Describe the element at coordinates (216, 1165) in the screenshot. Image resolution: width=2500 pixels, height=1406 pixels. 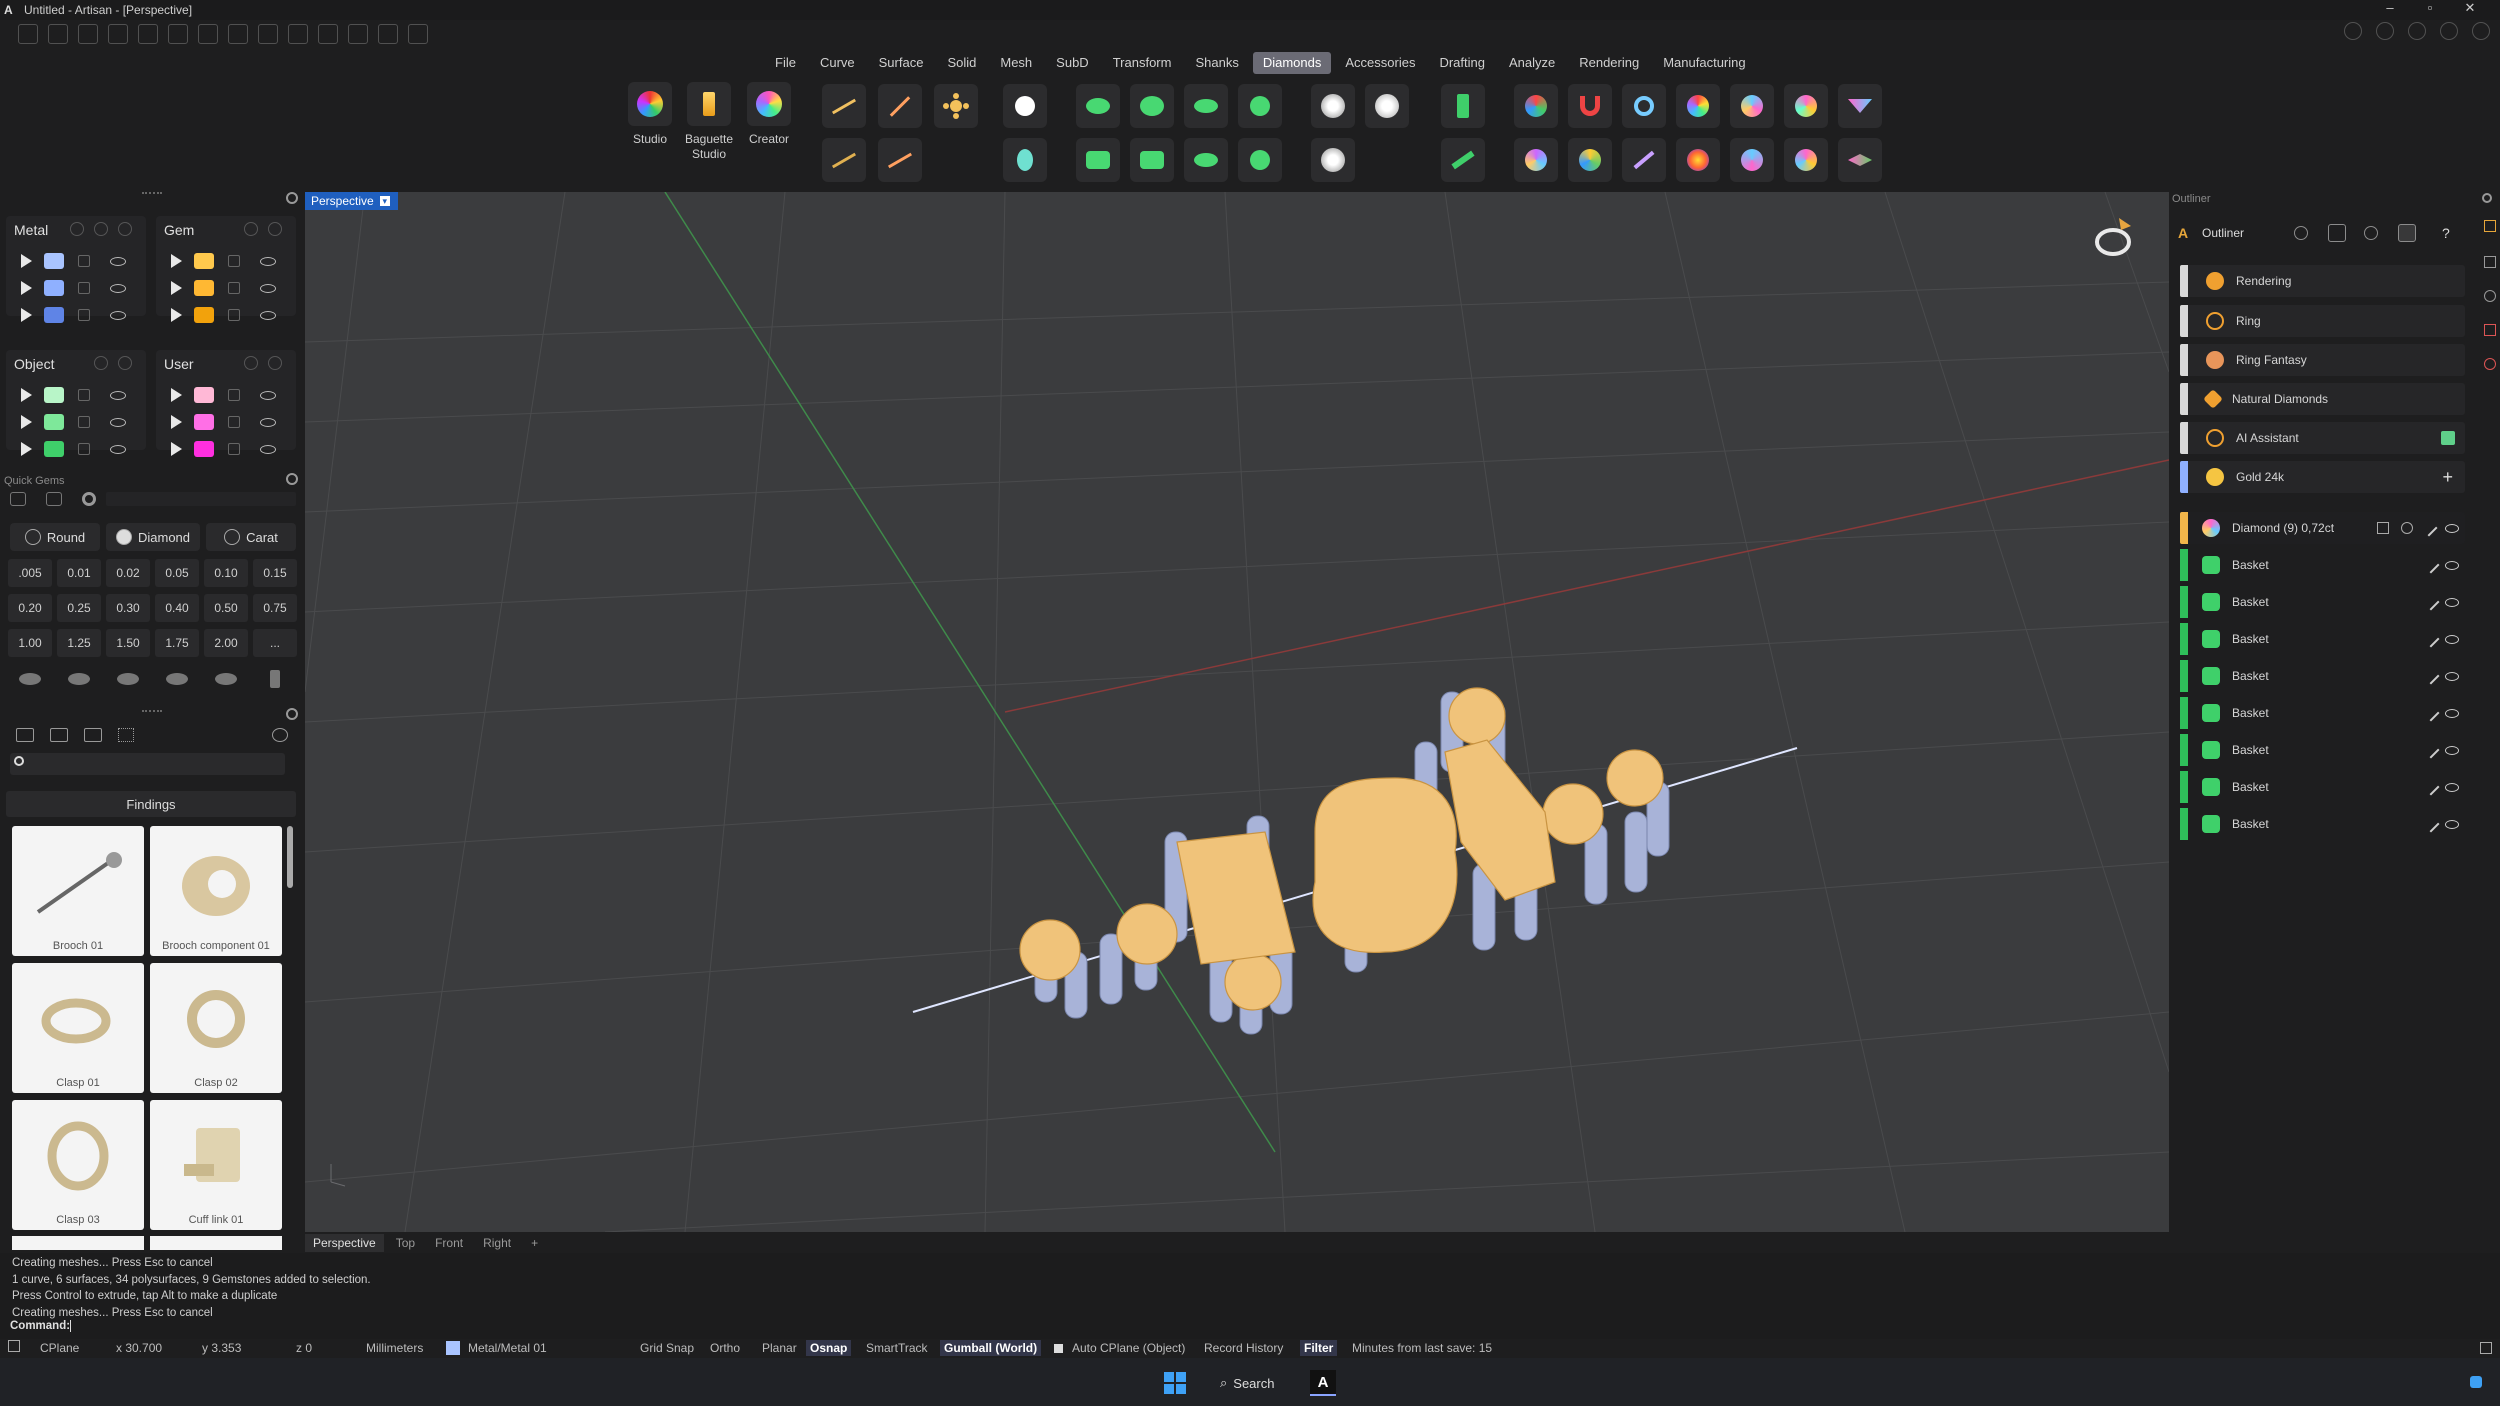
I see `library-item-cuff-link-01: Cuff link 01` at that location.